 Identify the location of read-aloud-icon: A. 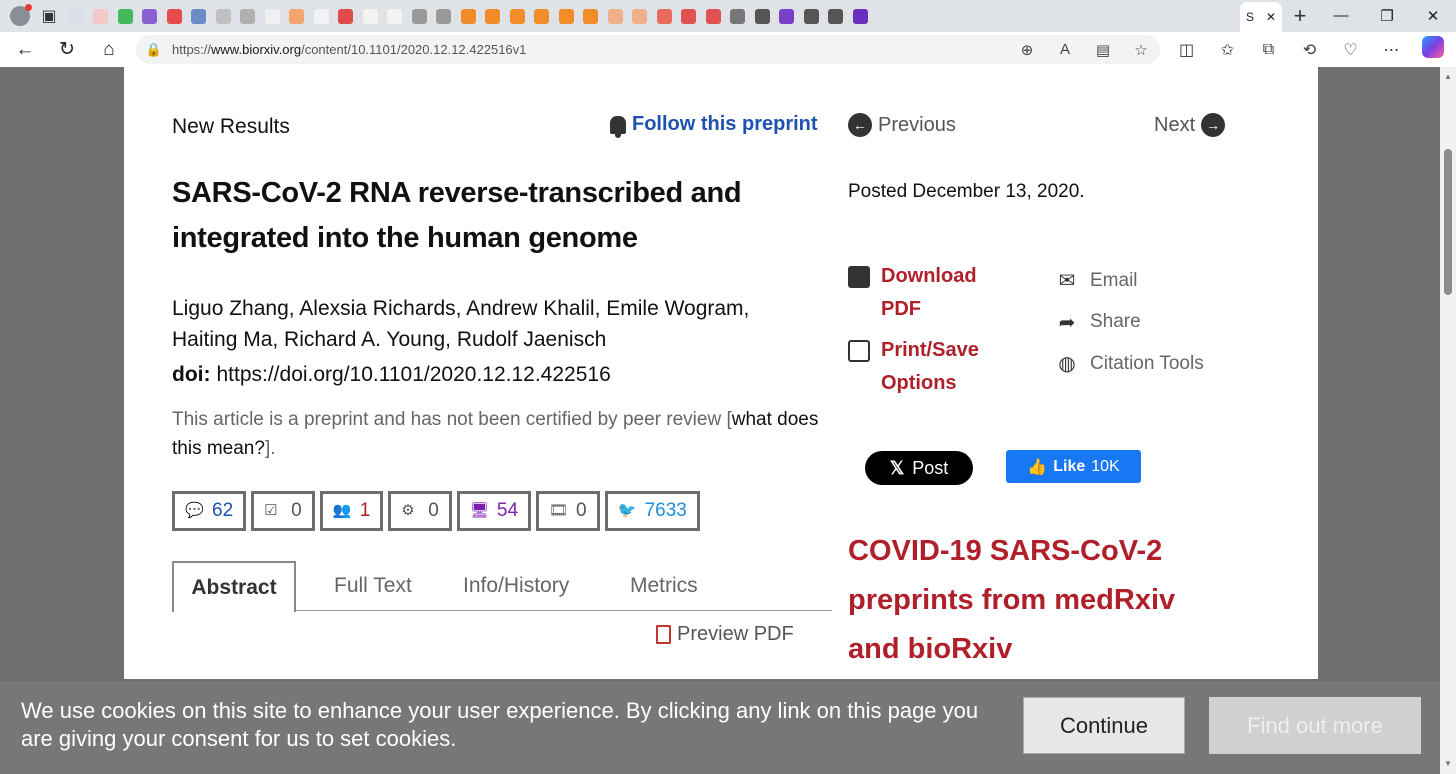
(1065, 50).